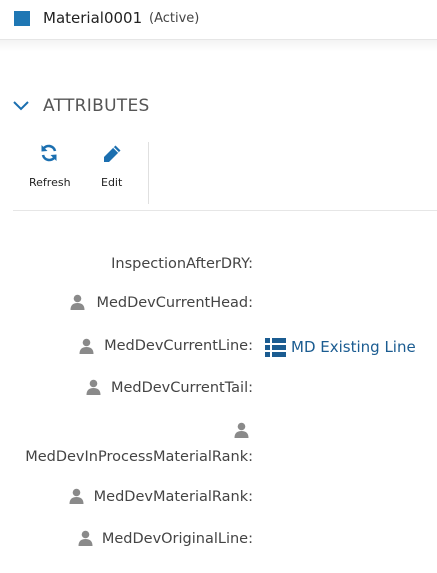 This screenshot has height=573, width=437. Describe the element at coordinates (182, 264) in the screenshot. I see `attr-label-inspection-after-dry: InspectionAfterDRY:` at that location.